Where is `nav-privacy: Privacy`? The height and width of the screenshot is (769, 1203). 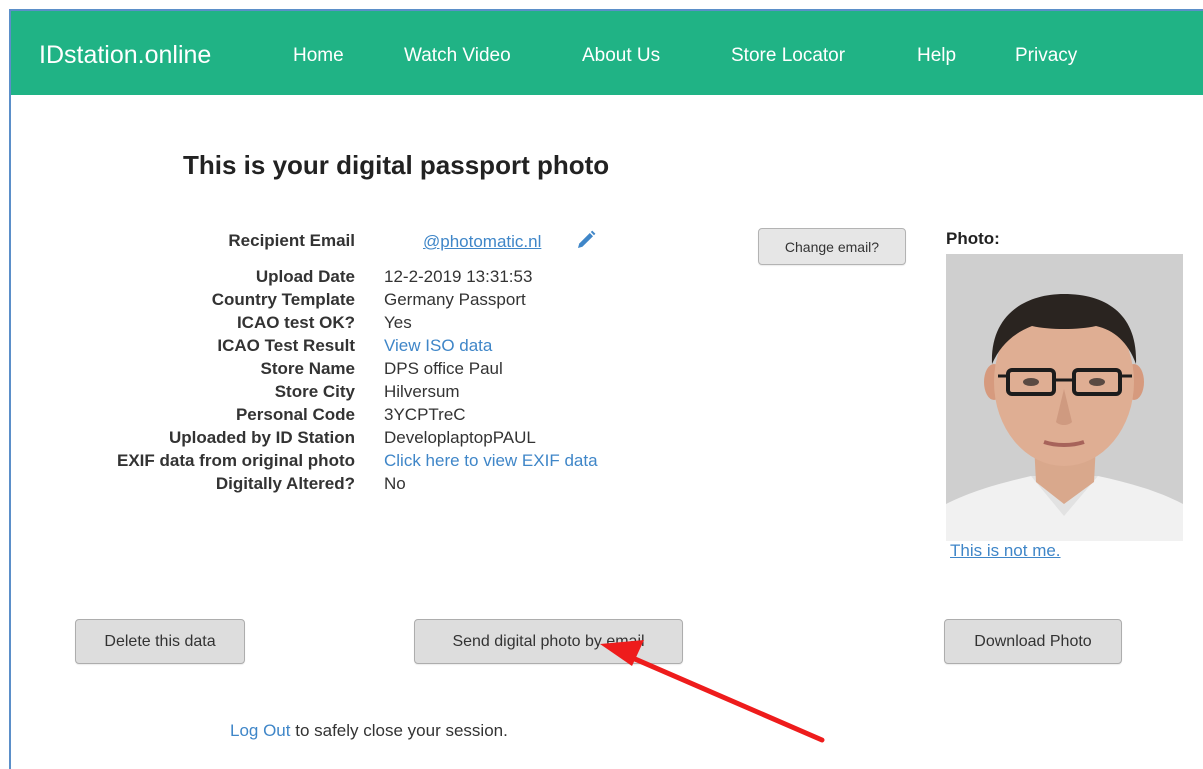 nav-privacy: Privacy is located at coordinates (1046, 56).